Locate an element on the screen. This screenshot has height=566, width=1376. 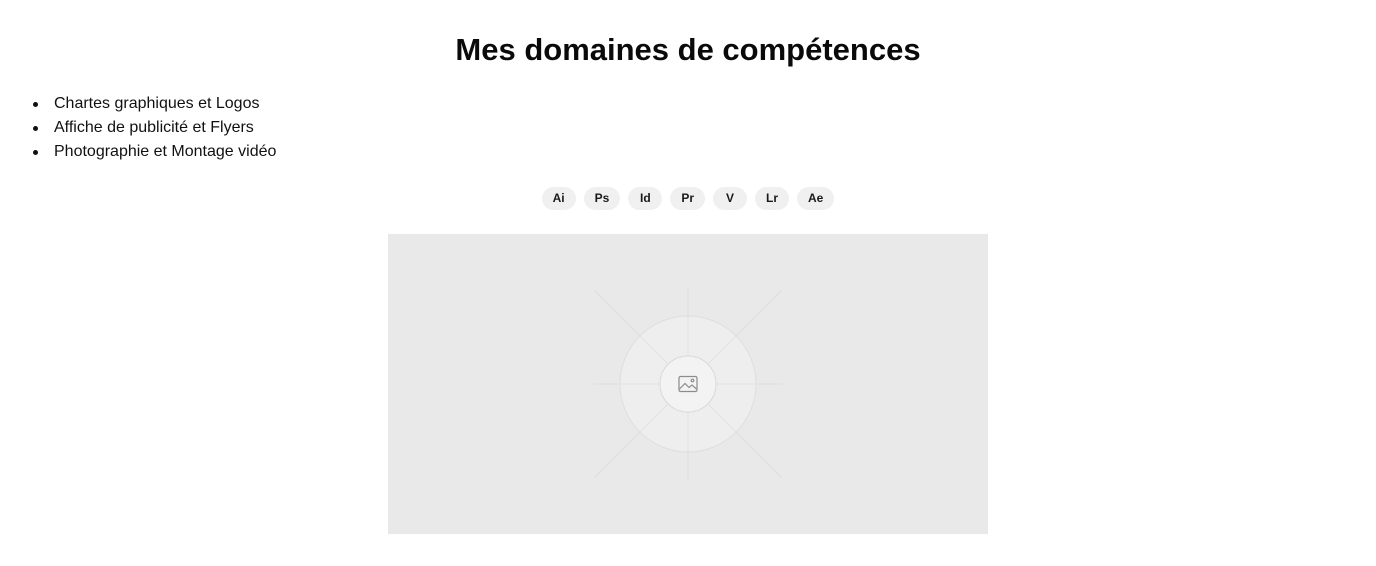
skill-item-photo-video: Photographie et Montage vidéo is located at coordinates (154, 152).